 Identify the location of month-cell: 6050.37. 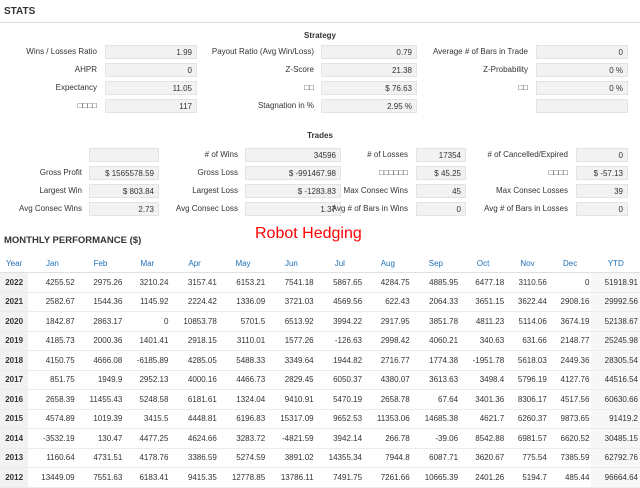
(340, 380).